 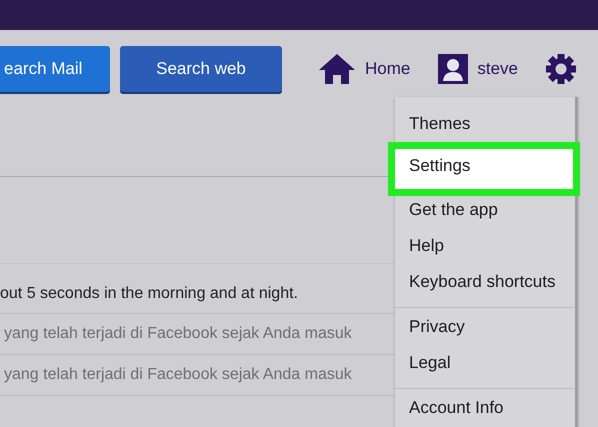 I want to click on menu-item: Help, so click(x=485, y=249).